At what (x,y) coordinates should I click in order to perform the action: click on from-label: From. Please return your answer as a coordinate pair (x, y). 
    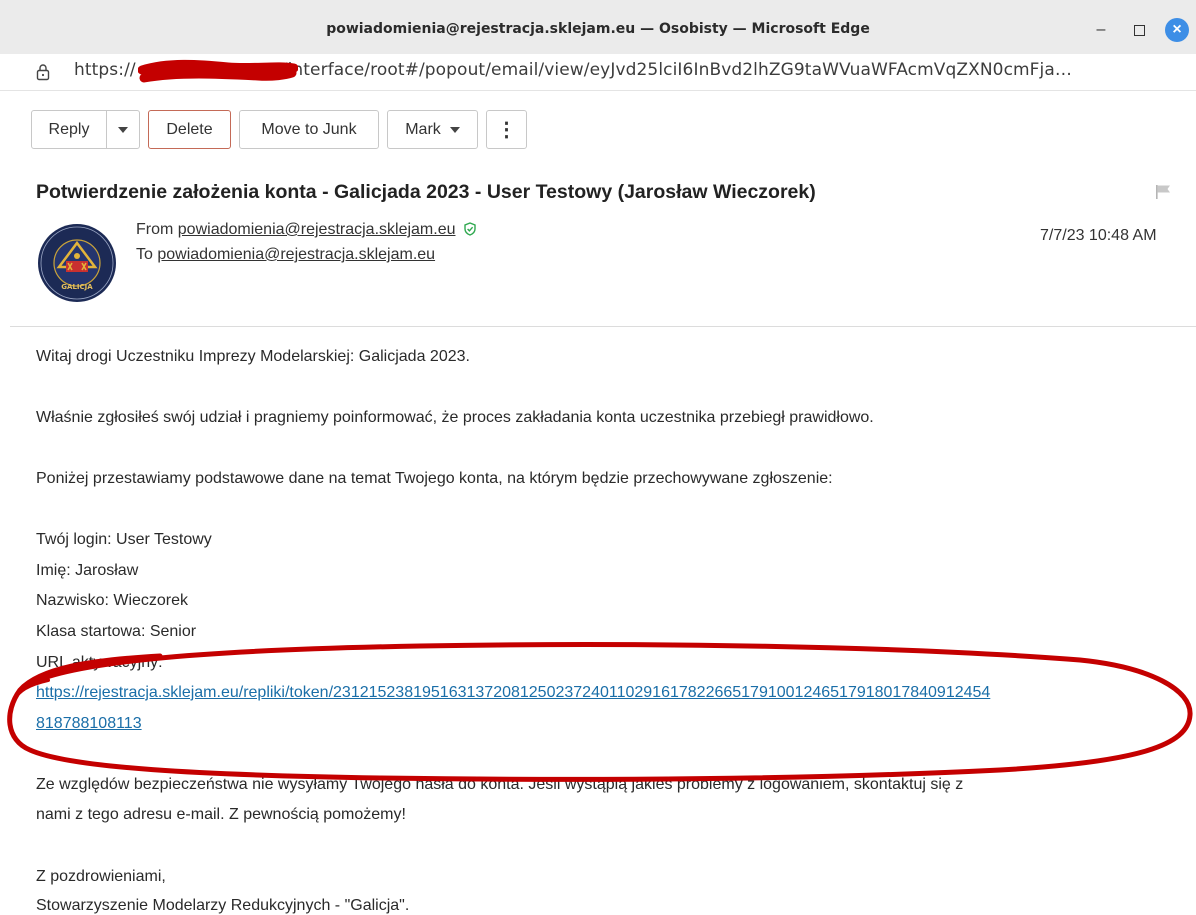
    Looking at the image, I should click on (155, 229).